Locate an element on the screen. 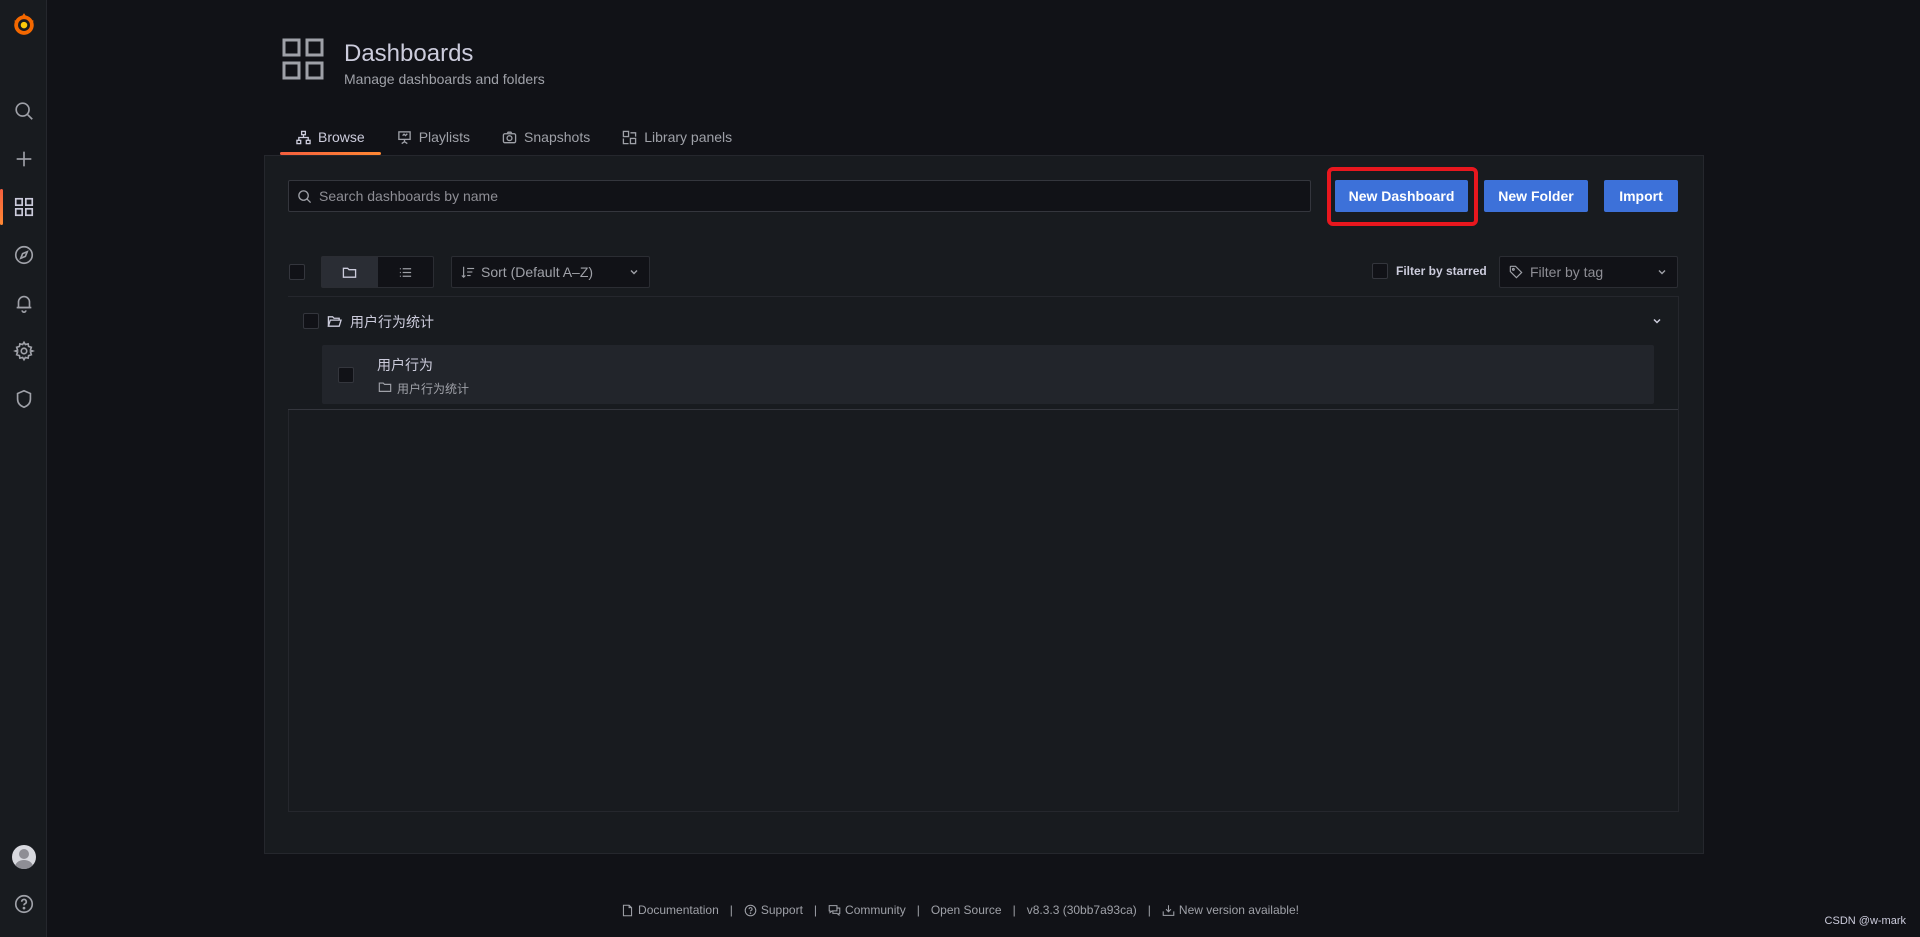  footer-new-version-link: New version available! is located at coordinates (1230, 910).